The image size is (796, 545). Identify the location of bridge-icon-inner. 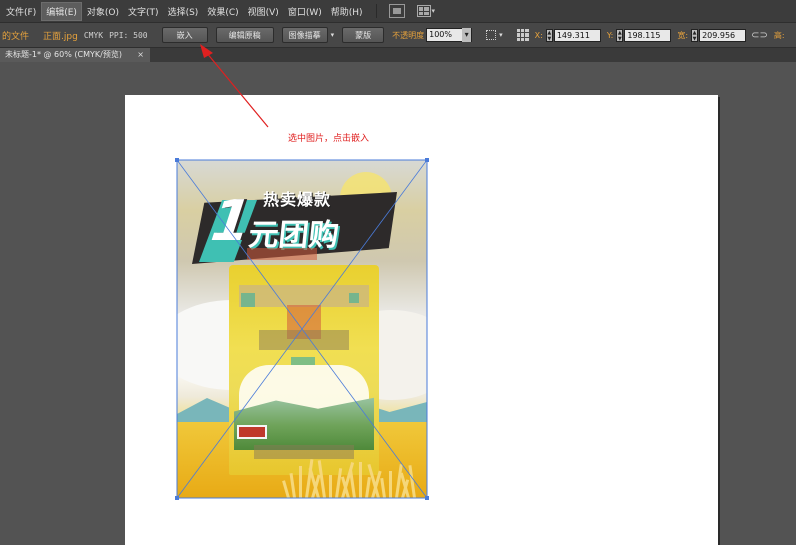
(396, 11).